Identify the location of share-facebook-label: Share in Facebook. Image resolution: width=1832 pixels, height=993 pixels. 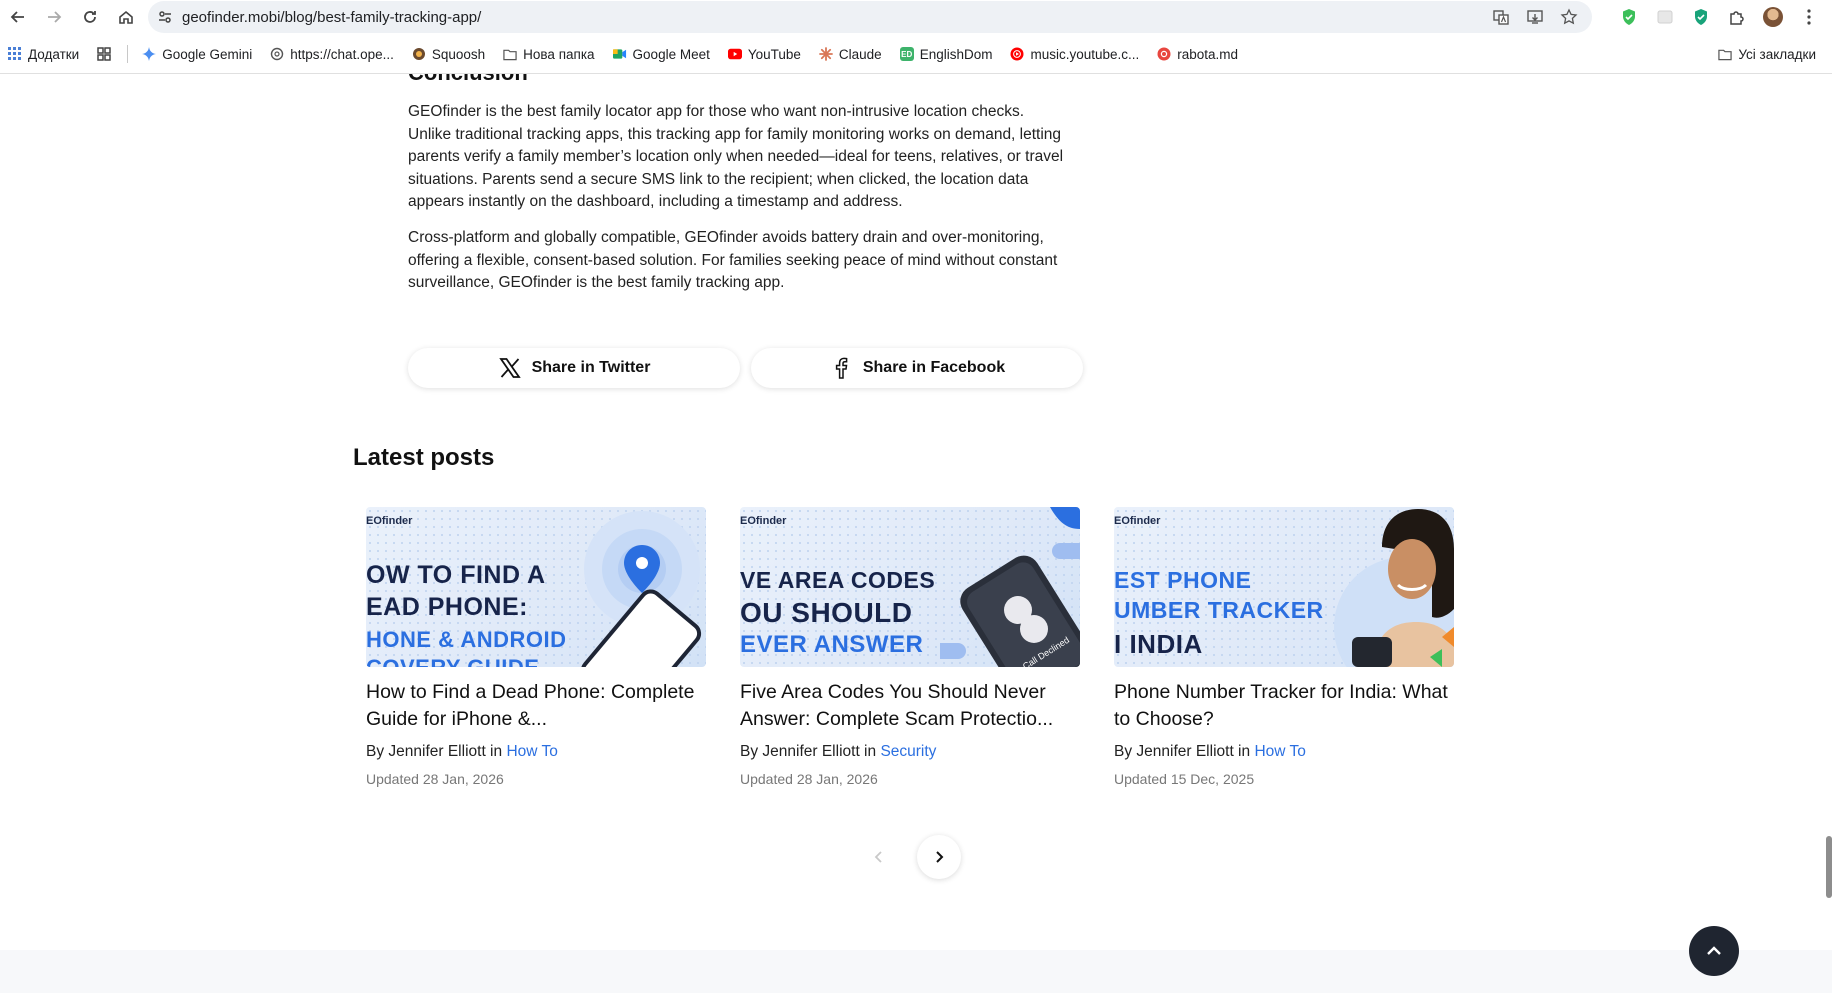
(934, 367).